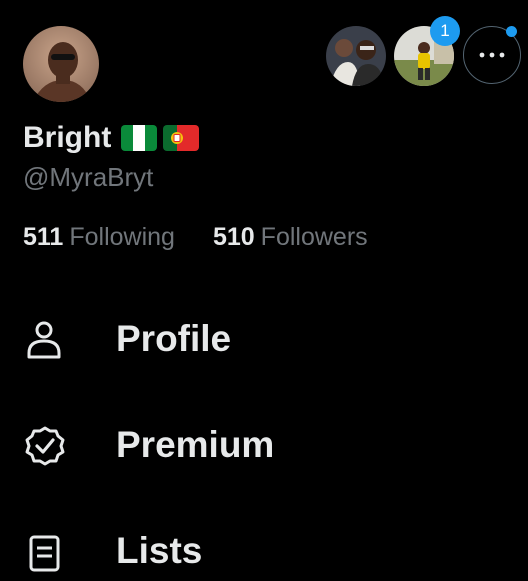 The height and width of the screenshot is (581, 528). Describe the element at coordinates (264, 551) in the screenshot. I see `nav-item-lists: Lists` at that location.